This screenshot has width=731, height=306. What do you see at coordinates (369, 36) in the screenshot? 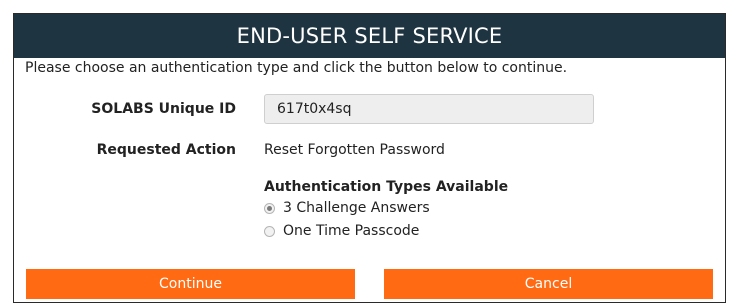
I see `page-title: END-USER SELF SERVICE` at bounding box center [369, 36].